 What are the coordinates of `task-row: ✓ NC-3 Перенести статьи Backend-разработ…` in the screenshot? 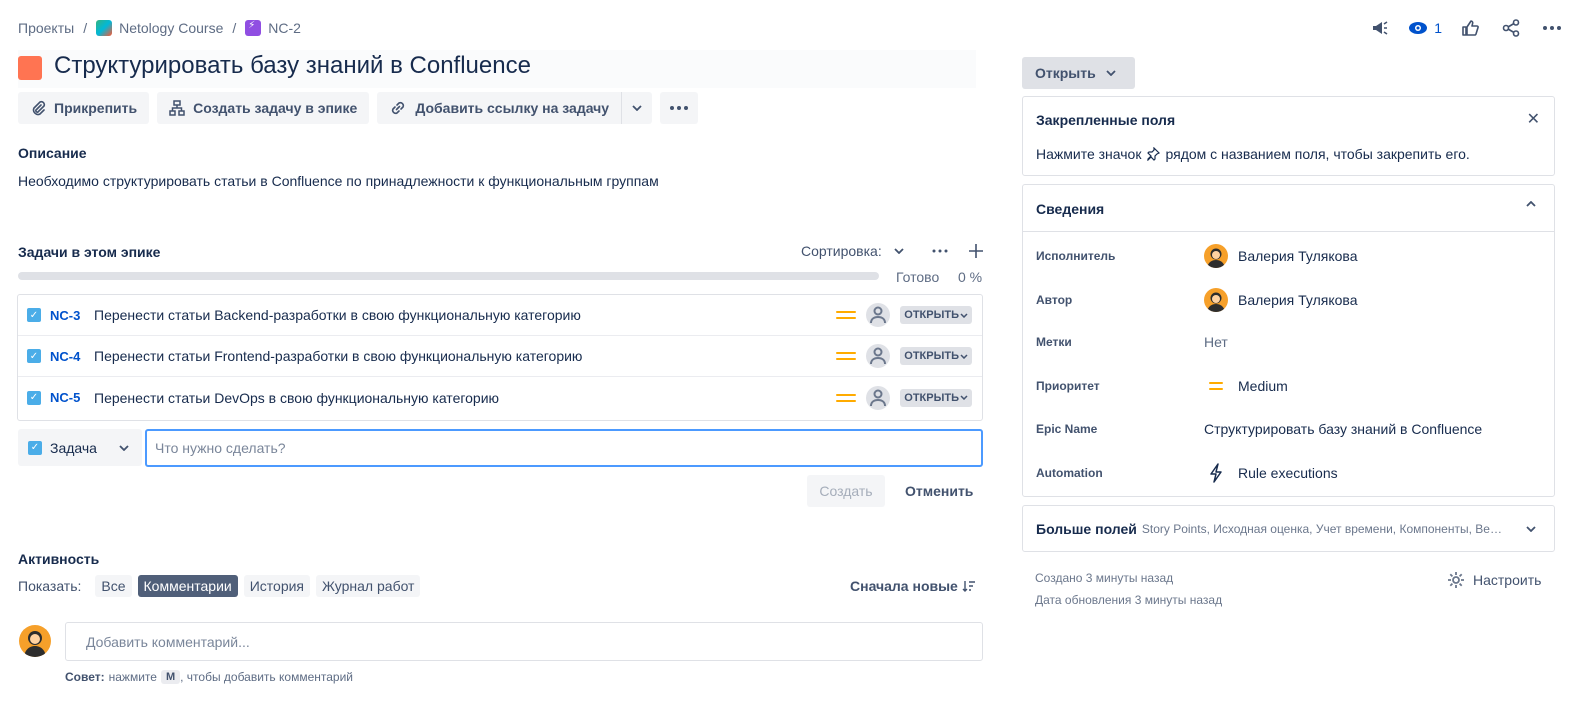 It's located at (500, 315).